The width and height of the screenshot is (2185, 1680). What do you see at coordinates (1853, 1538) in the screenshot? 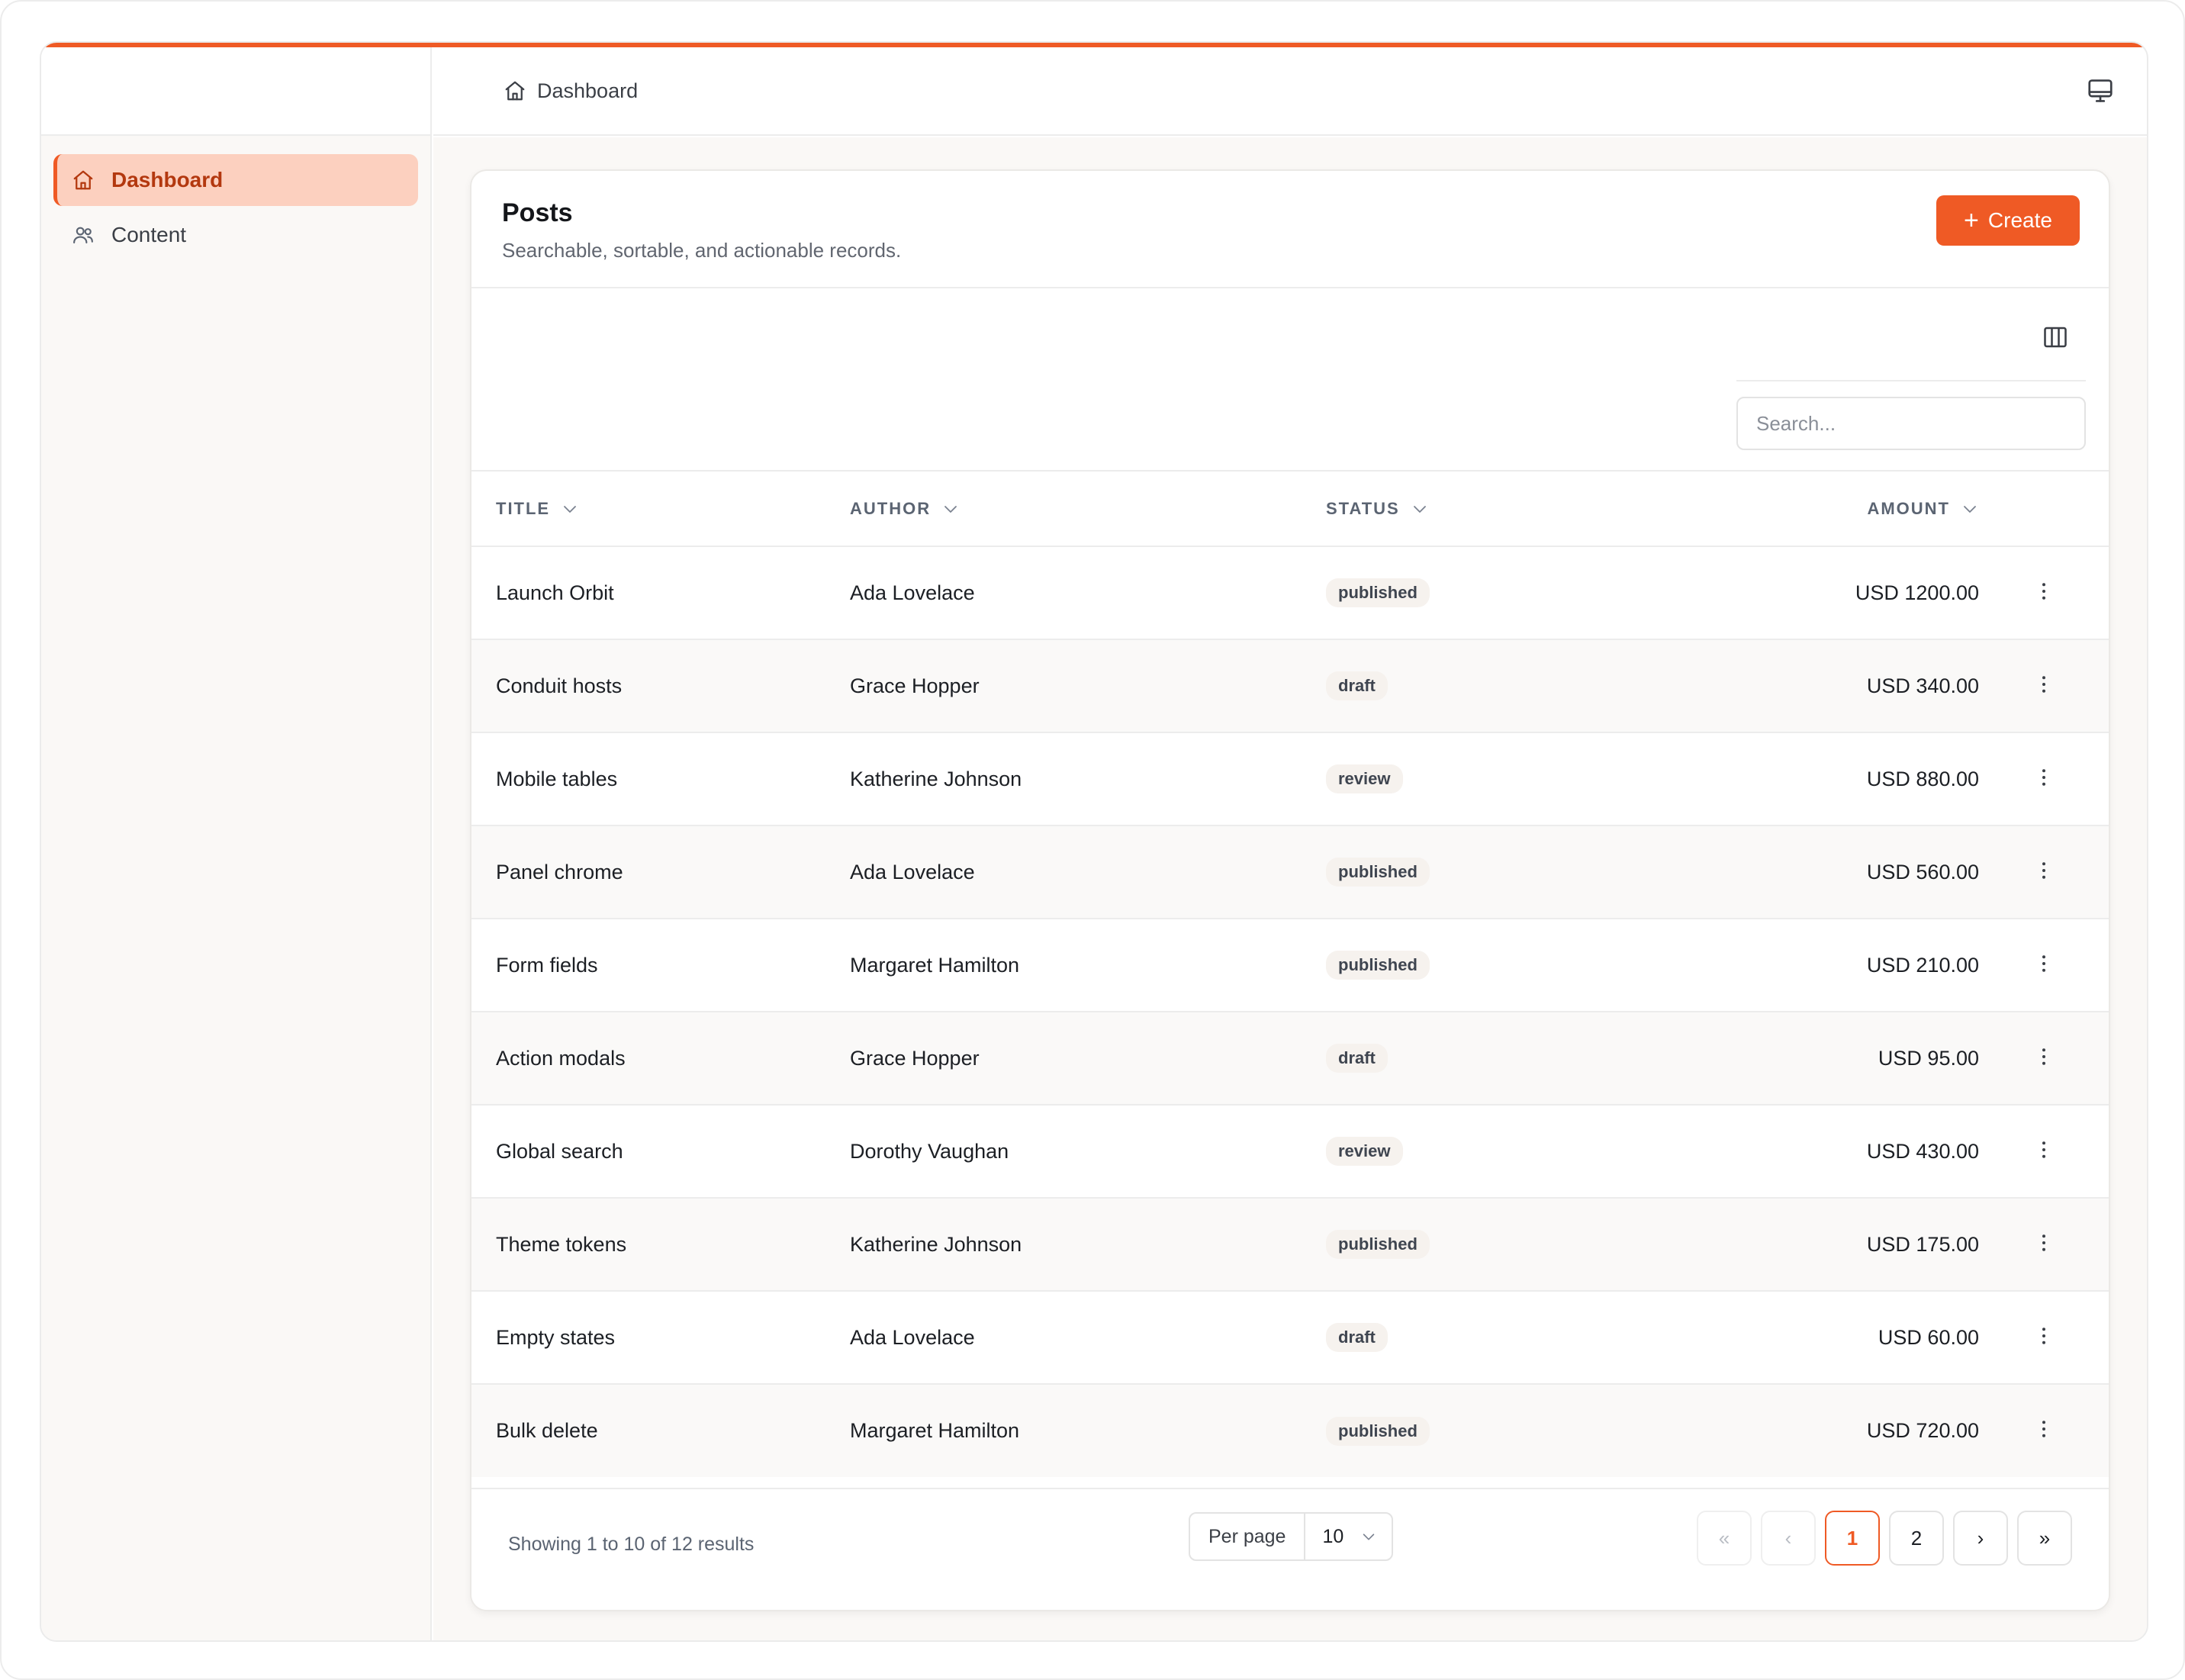
I see `page-button-1: 1` at bounding box center [1853, 1538].